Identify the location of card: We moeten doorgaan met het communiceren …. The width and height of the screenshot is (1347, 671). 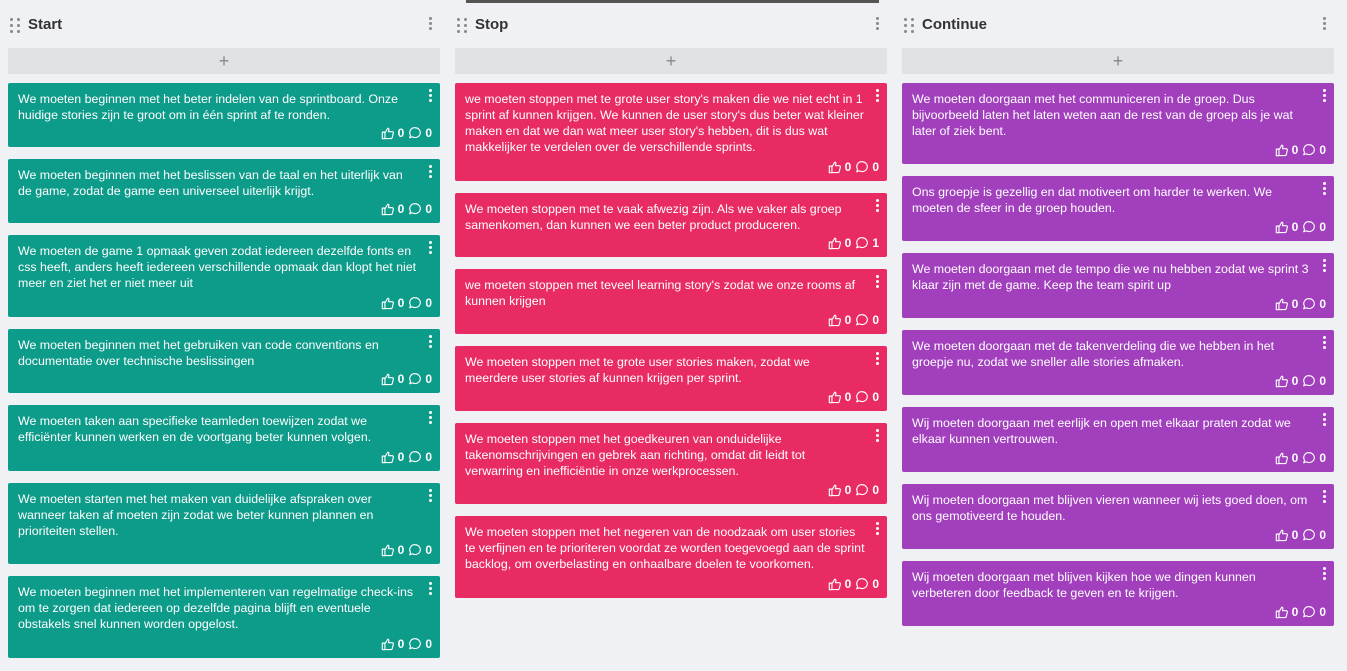
(1118, 123).